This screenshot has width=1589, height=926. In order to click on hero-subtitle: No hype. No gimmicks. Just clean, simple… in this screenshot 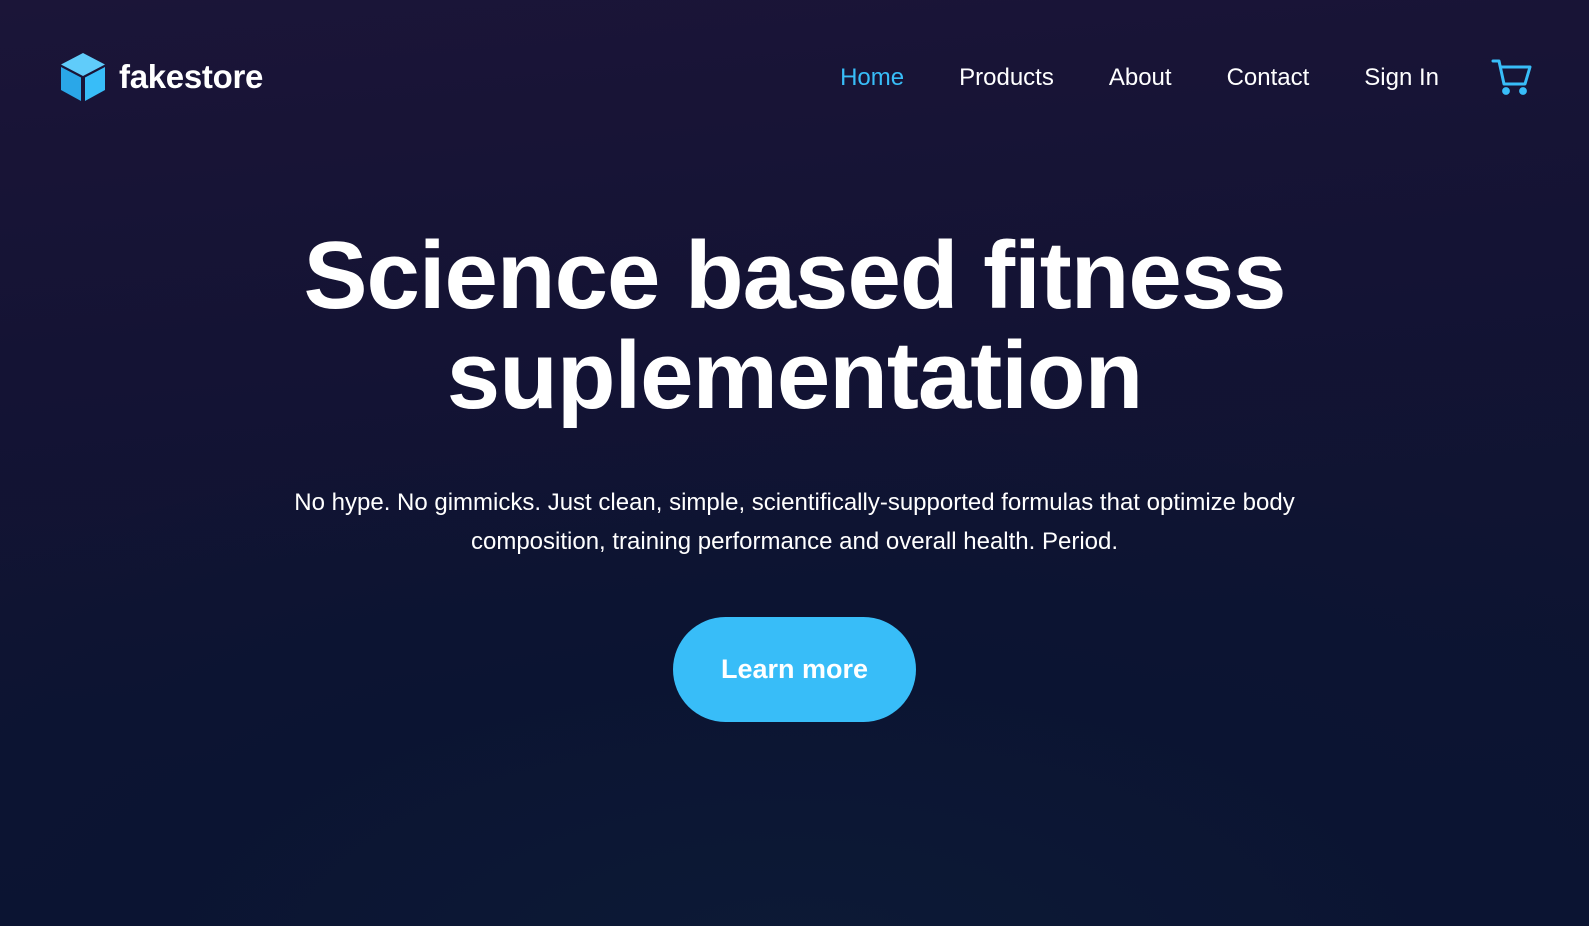, I will do `click(794, 522)`.